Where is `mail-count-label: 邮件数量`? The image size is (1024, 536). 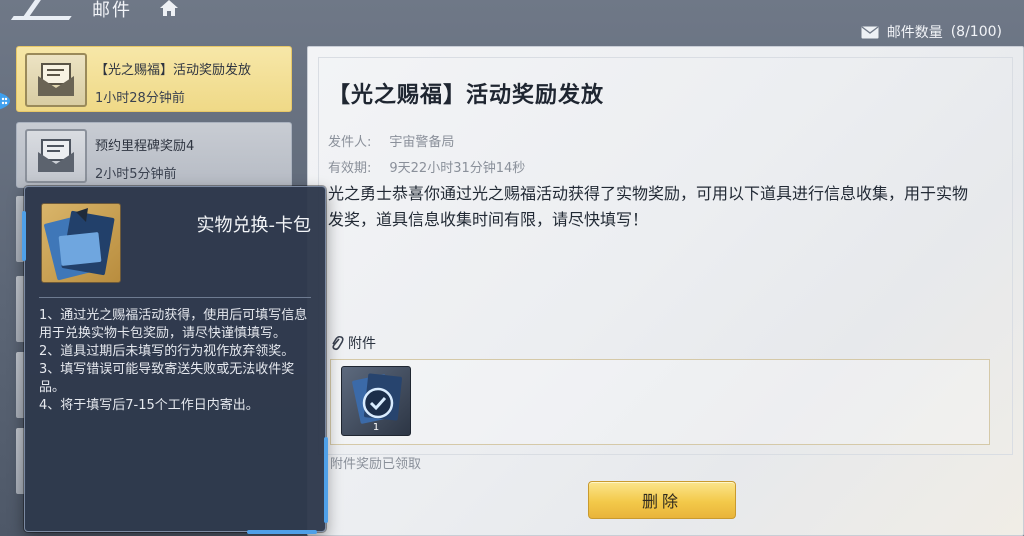
mail-count-label: 邮件数量 is located at coordinates (914, 33).